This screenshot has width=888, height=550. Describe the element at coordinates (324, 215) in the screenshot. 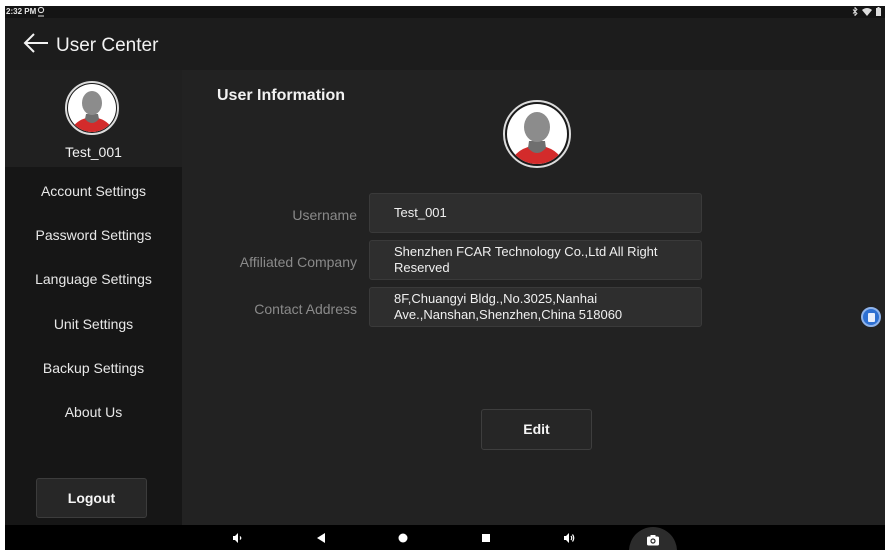

I see `username-label: Username` at that location.